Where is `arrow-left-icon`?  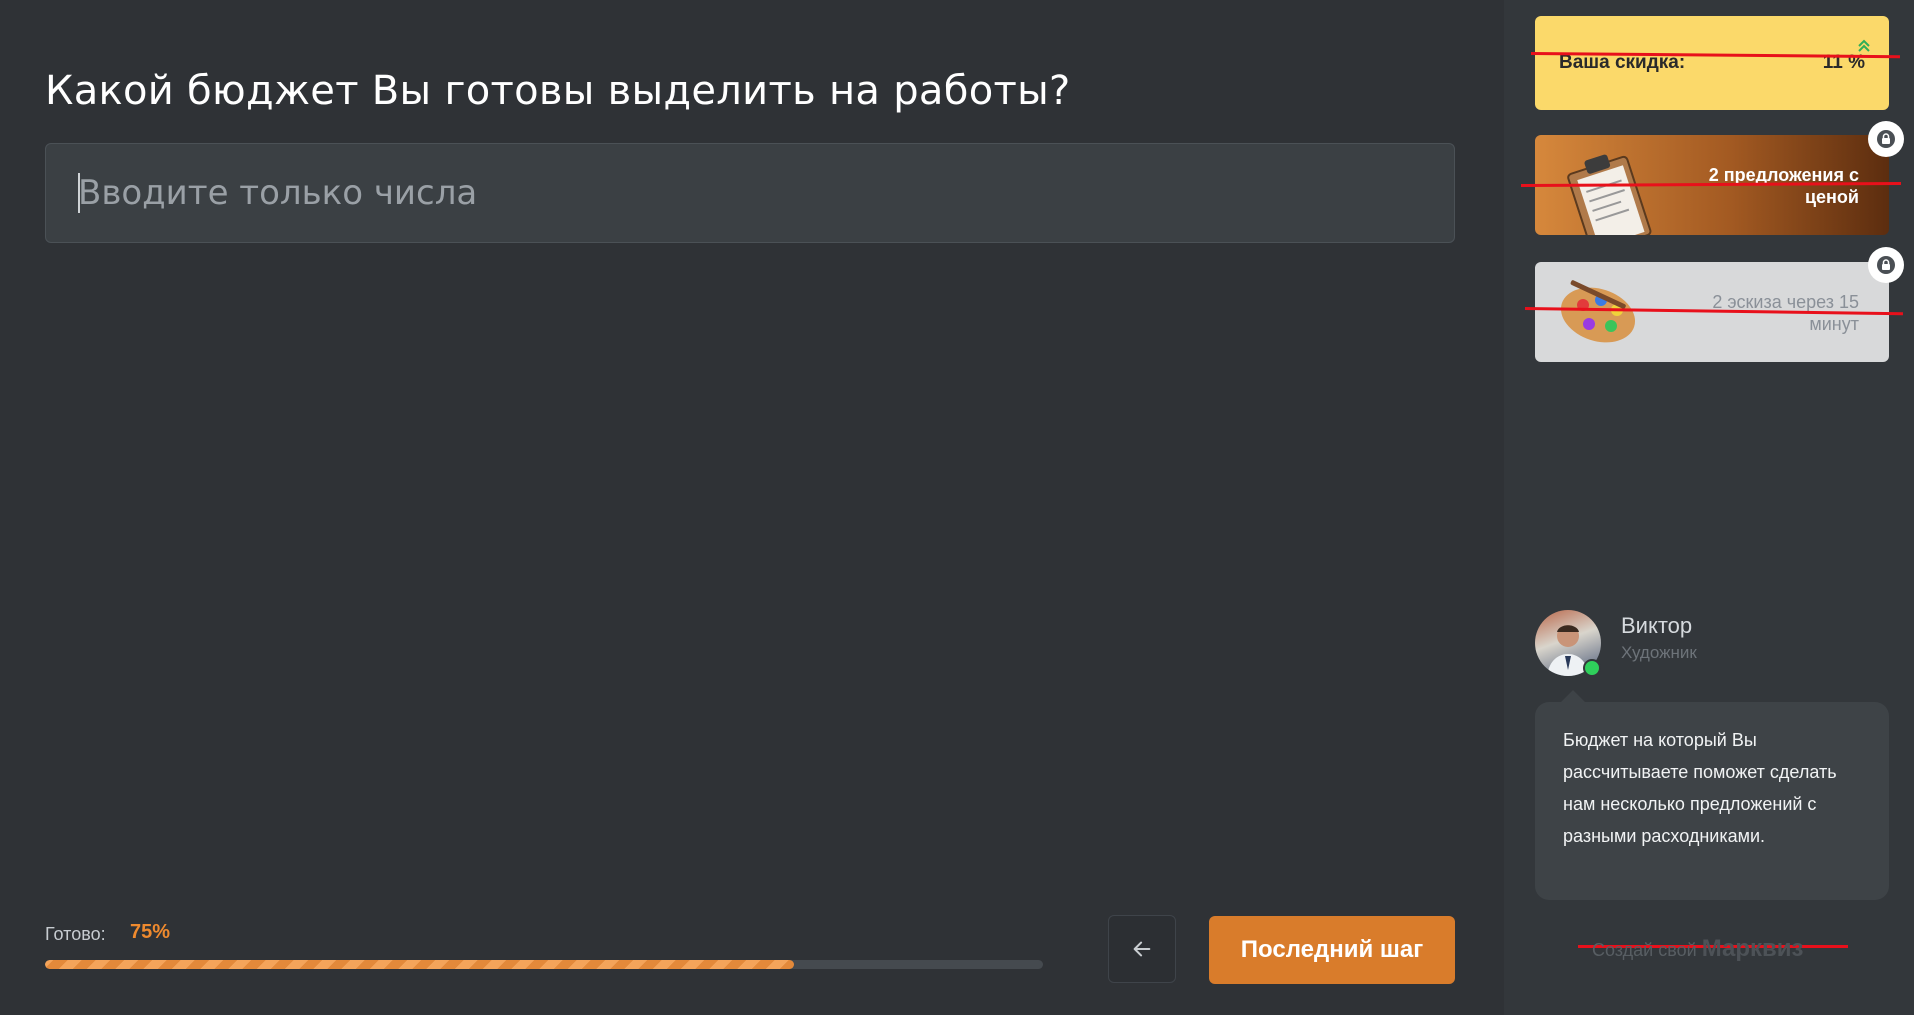
arrow-left-icon is located at coordinates (1142, 949).